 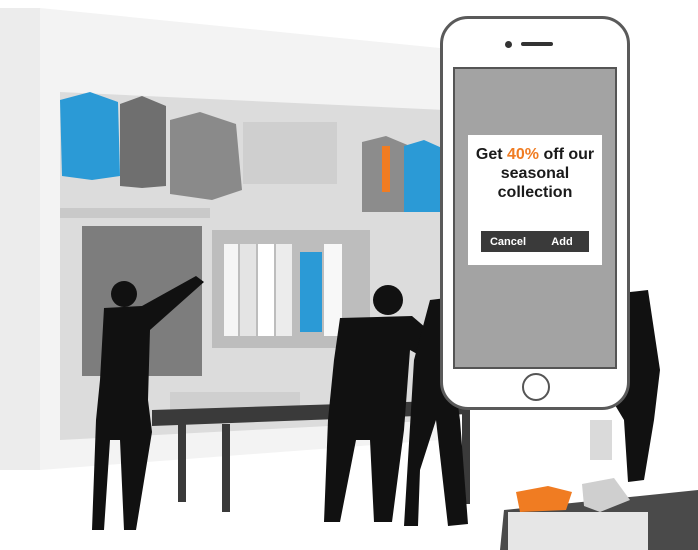 What do you see at coordinates (508, 44) in the screenshot?
I see `camera-icon` at bounding box center [508, 44].